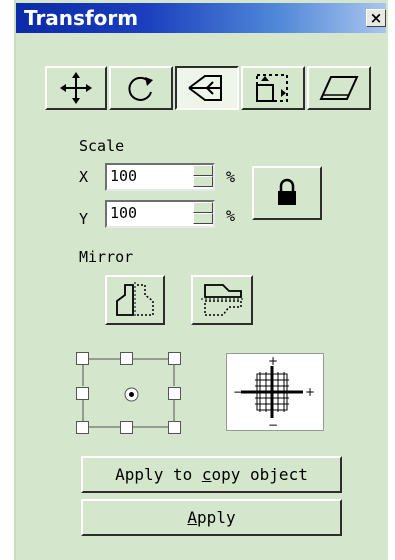 The height and width of the screenshot is (560, 395). I want to click on scale-heading: Scale, so click(102, 146).